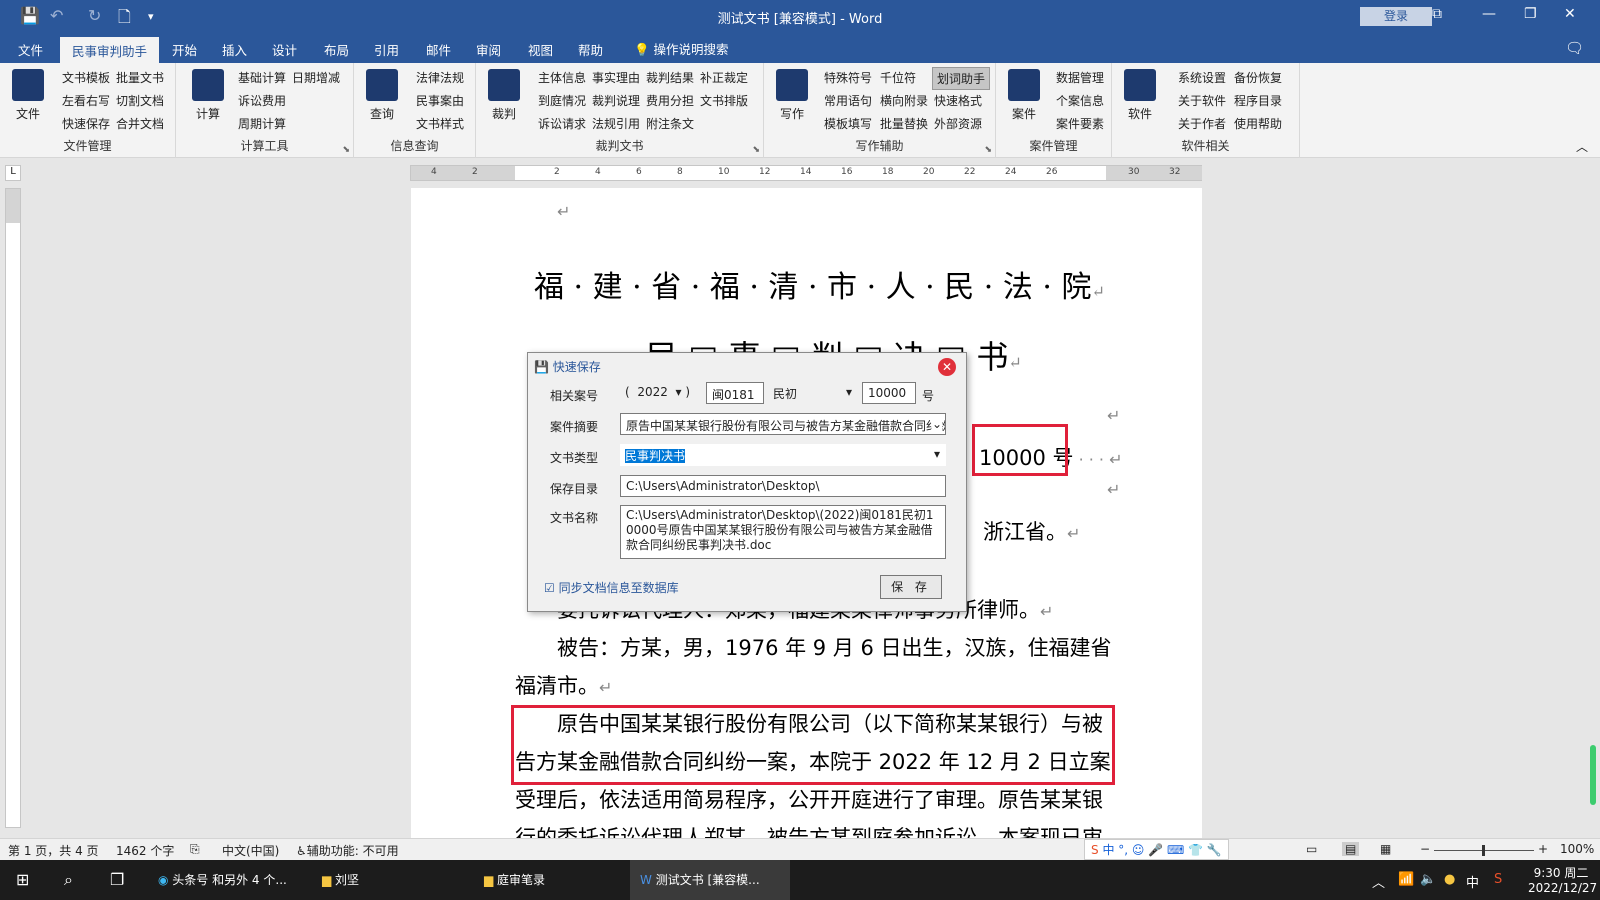 The width and height of the screenshot is (1600, 900). Describe the element at coordinates (958, 123) in the screenshot. I see `external-resources-button: 外部资源` at that location.